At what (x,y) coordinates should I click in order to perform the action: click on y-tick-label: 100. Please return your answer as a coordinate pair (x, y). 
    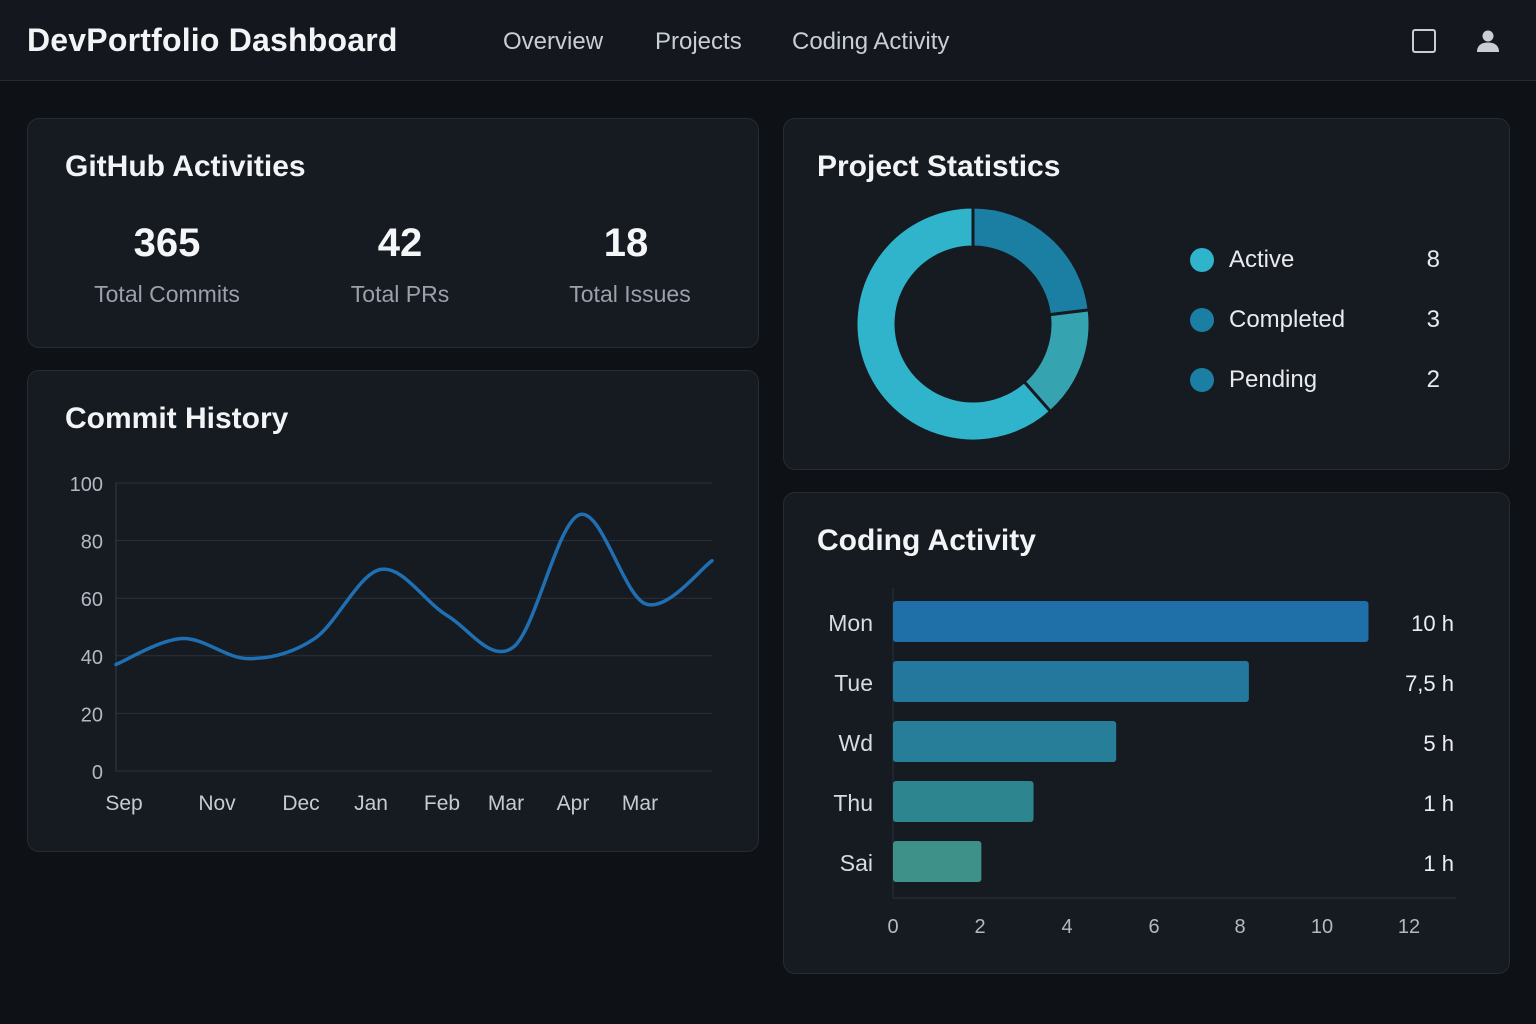
    Looking at the image, I should click on (86, 485).